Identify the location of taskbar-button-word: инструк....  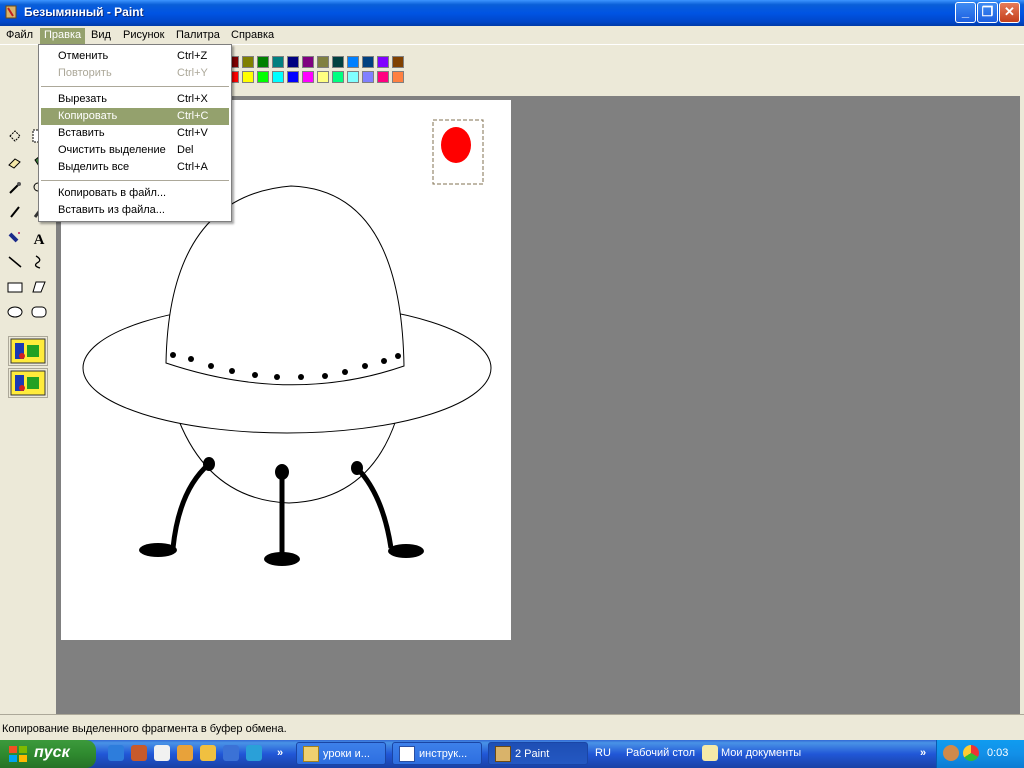
(437, 753).